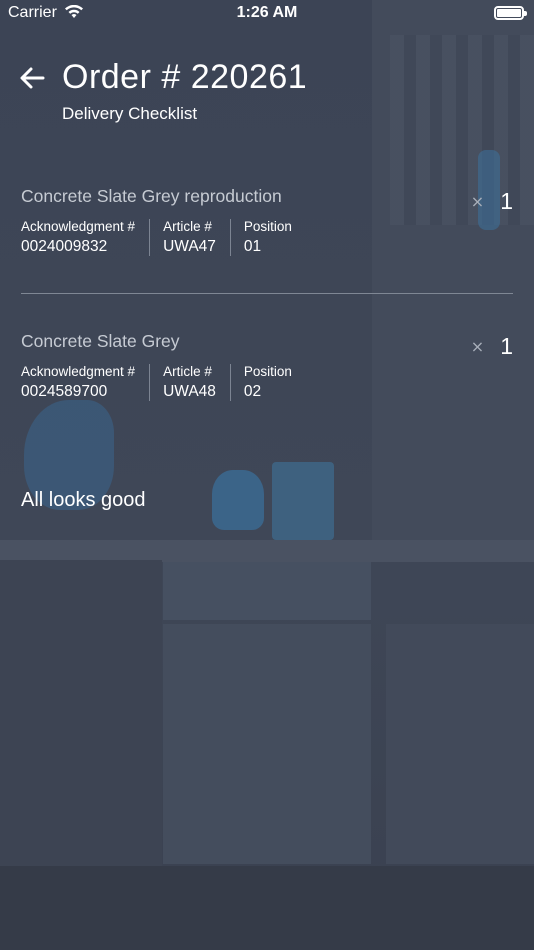 Image resolution: width=534 pixels, height=950 pixels. I want to click on status-bar: Carrier 1:26 AM, so click(267, 14).